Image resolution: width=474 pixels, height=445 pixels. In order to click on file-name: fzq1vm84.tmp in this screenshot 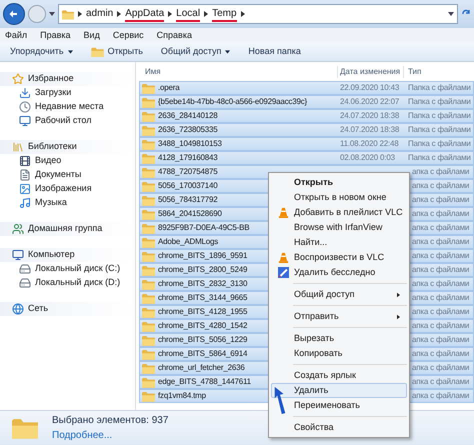, I will do `click(182, 396)`.